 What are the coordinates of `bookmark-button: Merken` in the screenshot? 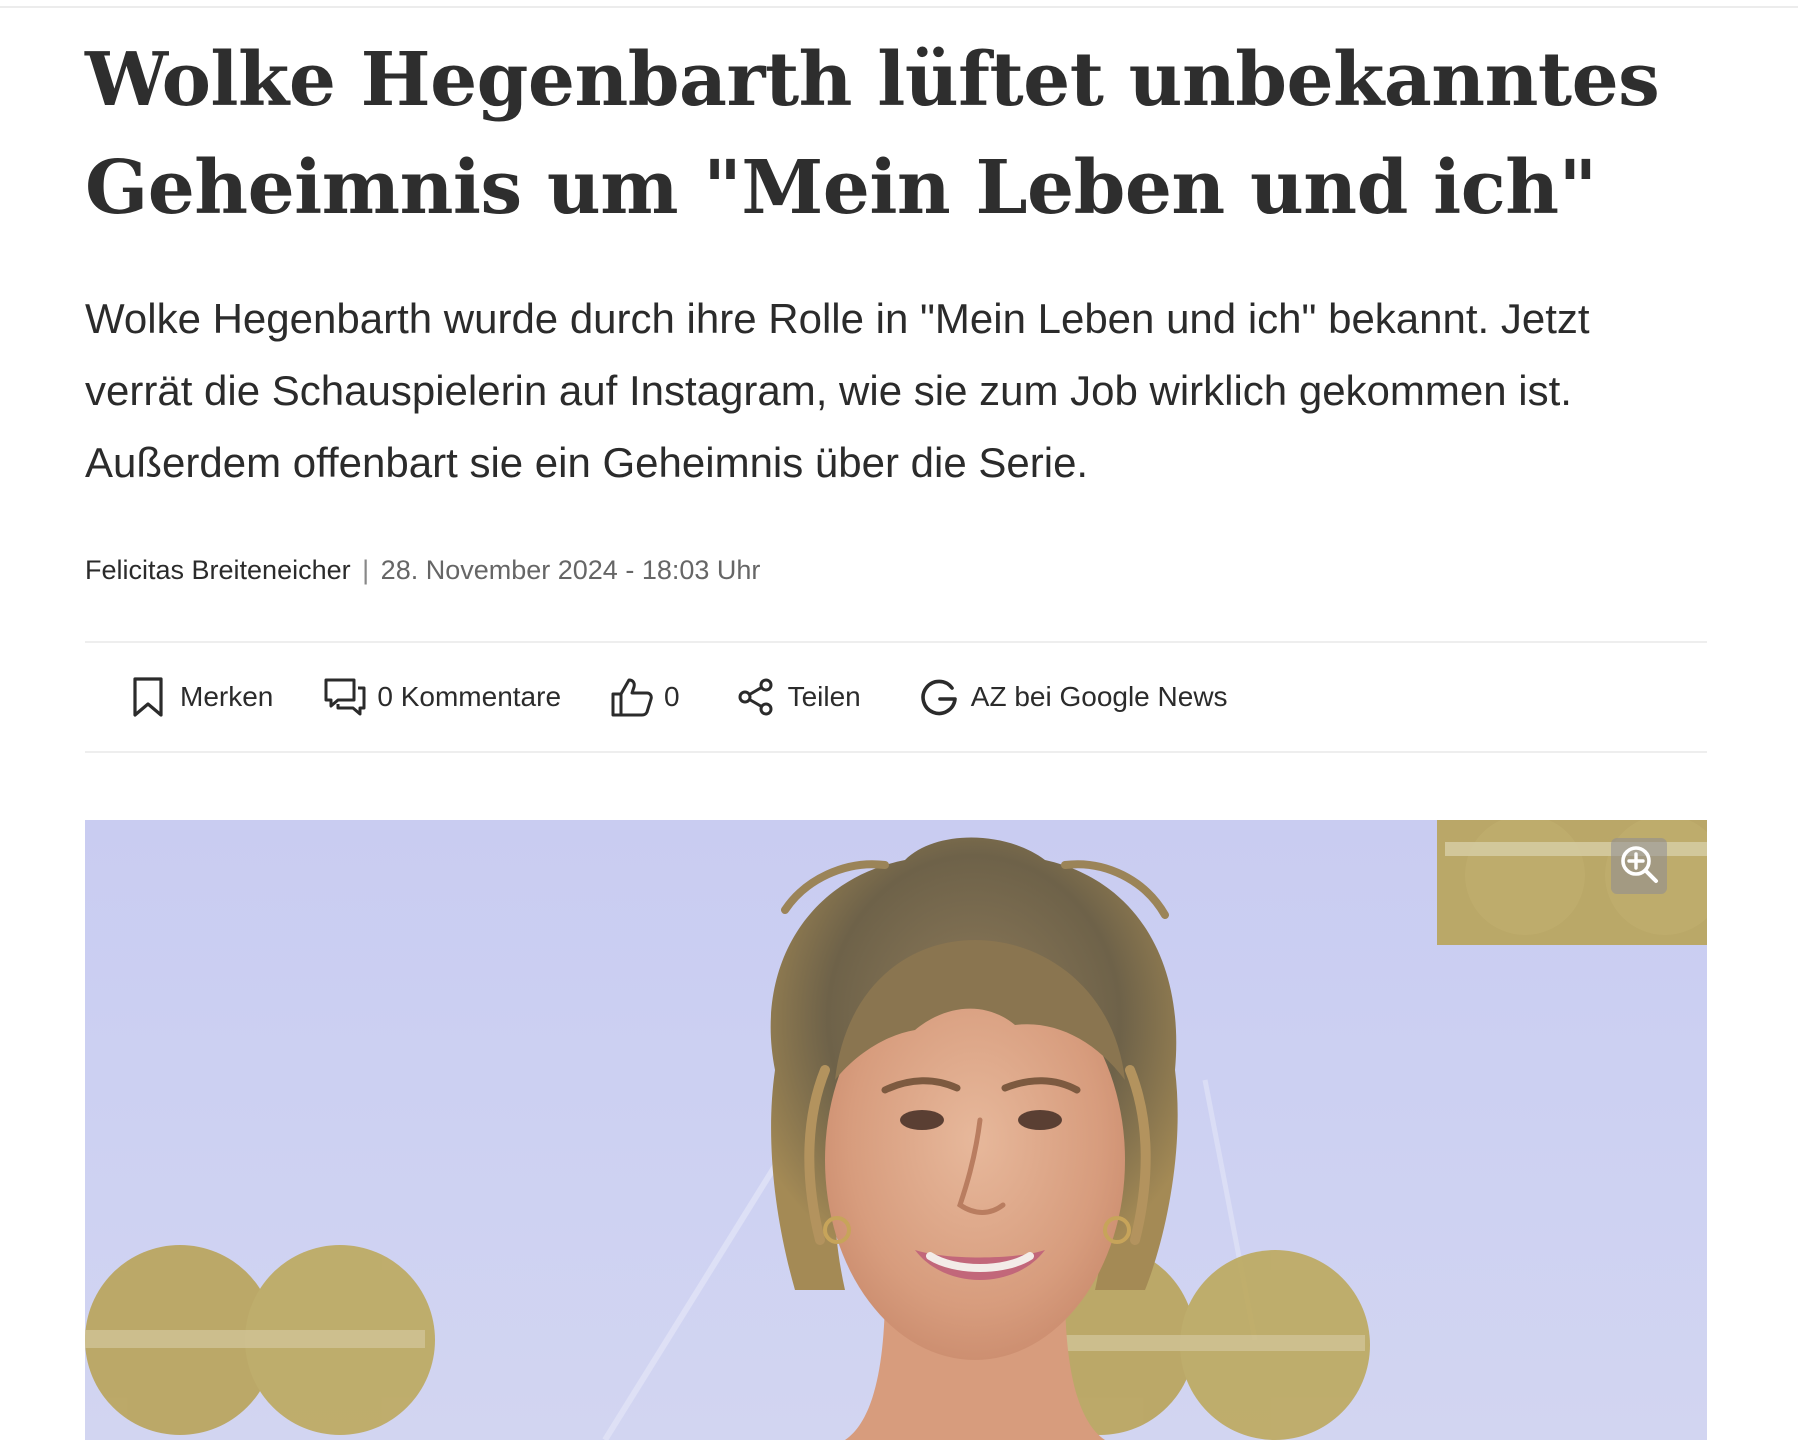 It's located at (198, 697).